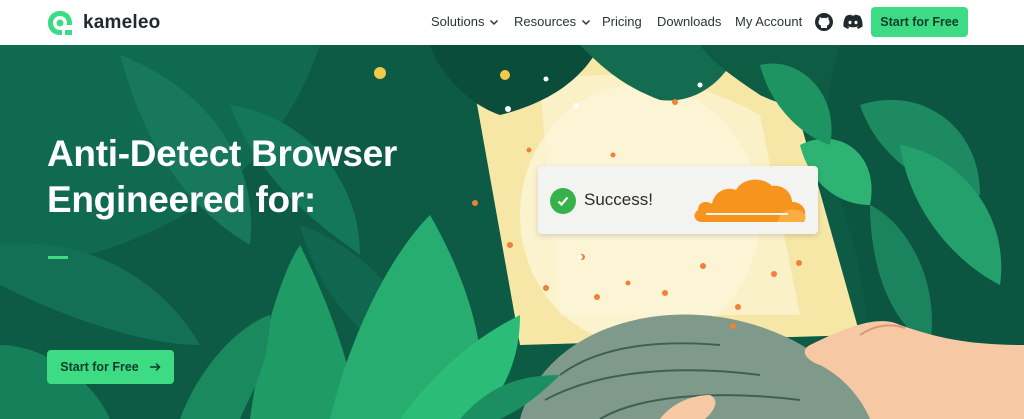 Image resolution: width=1024 pixels, height=419 pixels. I want to click on check-circle-icon, so click(563, 201).